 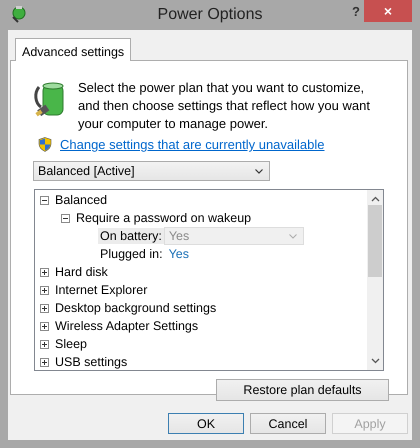 What do you see at coordinates (375, 361) in the screenshot?
I see `scroll-down-icon` at bounding box center [375, 361].